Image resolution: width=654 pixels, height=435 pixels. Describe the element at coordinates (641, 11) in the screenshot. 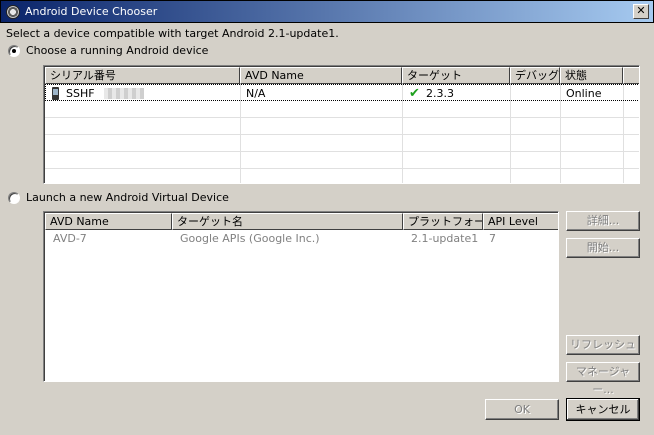

I see `close-button: ✕` at that location.